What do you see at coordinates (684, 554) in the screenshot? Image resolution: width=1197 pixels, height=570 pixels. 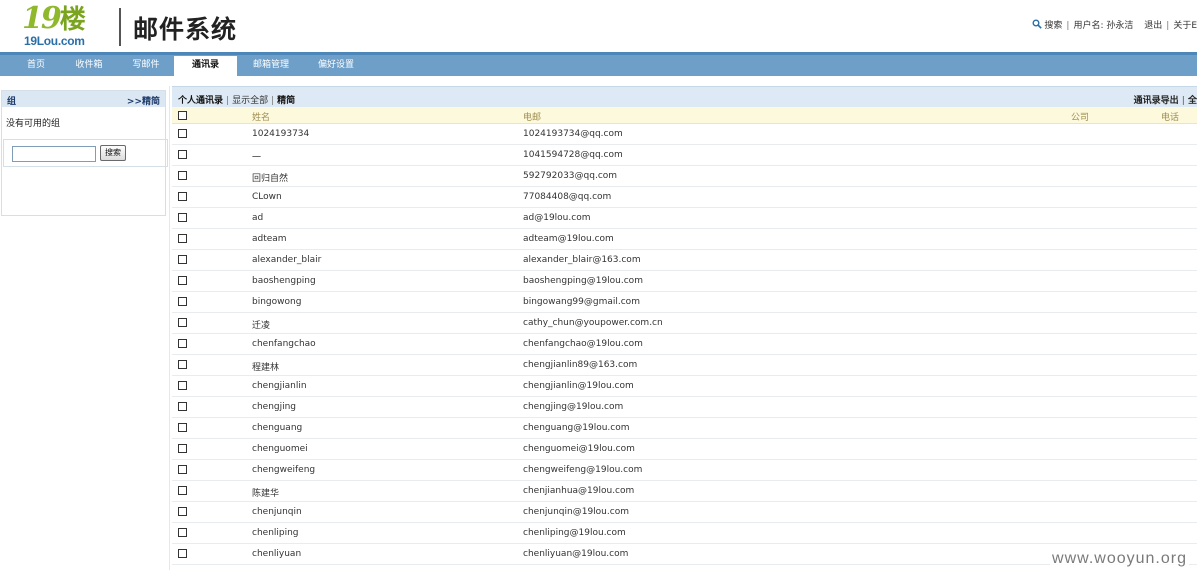 I see `table-row: chenliyuan chenliyuan@19lou.com` at bounding box center [684, 554].